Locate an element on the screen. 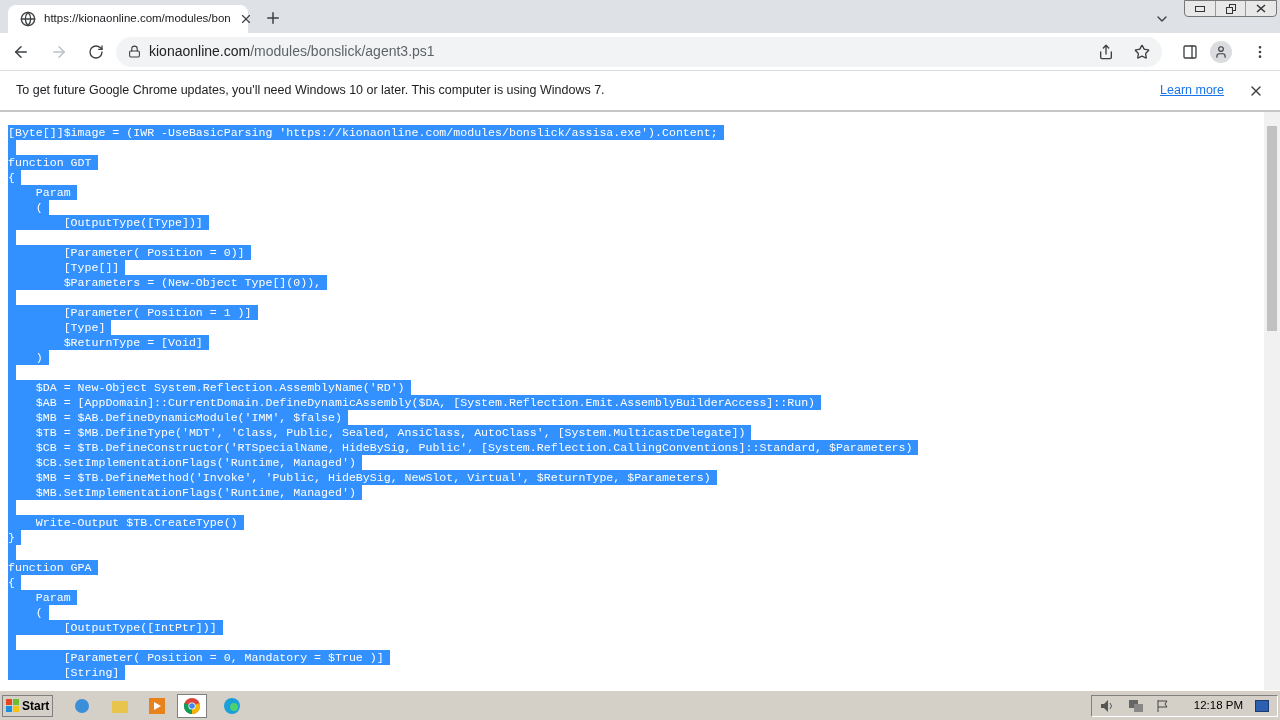  url-text: kionaonline.com/modules/bonslick/agent3.ps1 is located at coordinates (292, 51).